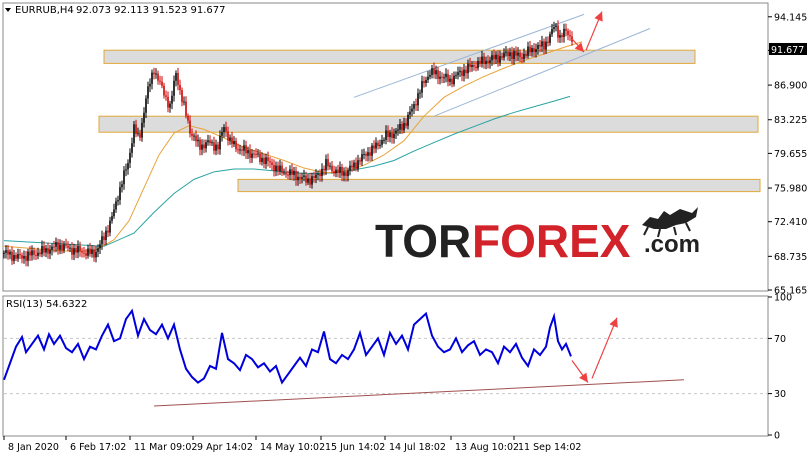 The width and height of the screenshot is (808, 458). Describe the element at coordinates (225, 447) in the screenshot. I see `time-tick-label: 9 Apr 14:02` at that location.